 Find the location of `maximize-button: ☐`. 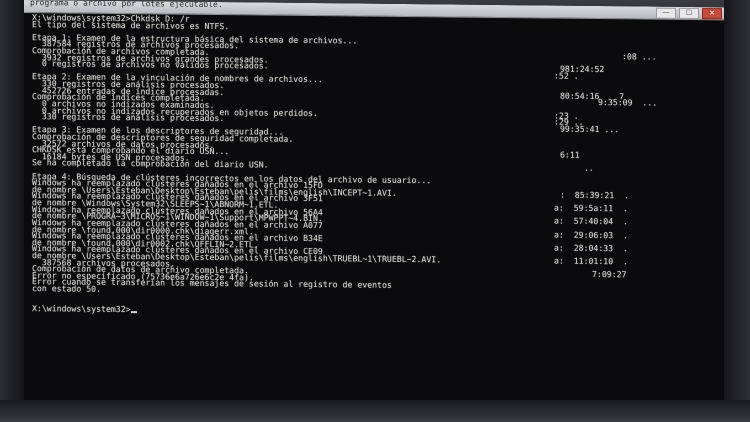

maximize-button: ☐ is located at coordinates (689, 13).